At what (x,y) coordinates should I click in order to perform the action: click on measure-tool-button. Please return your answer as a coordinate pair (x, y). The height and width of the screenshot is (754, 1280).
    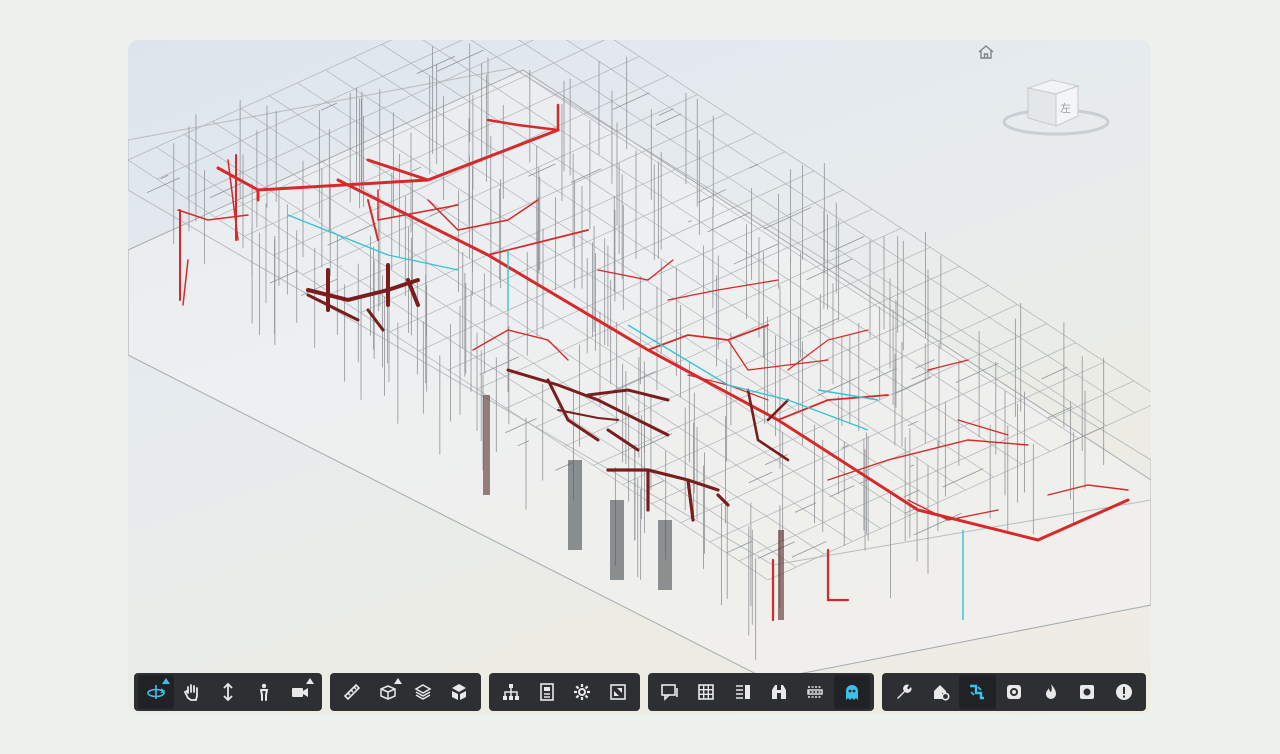
    Looking at the image, I should click on (352, 692).